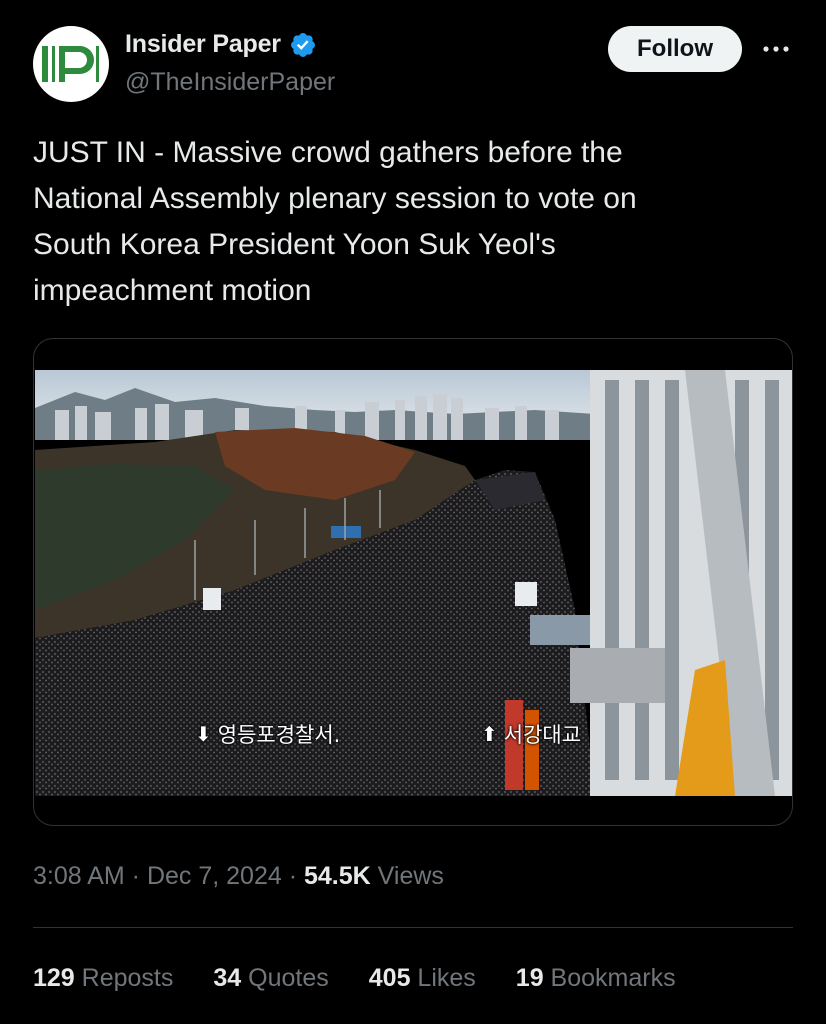  I want to click on tweet-meta: 3:08 AM · Dec 7, 2024 · 54.5K Views, so click(238, 876).